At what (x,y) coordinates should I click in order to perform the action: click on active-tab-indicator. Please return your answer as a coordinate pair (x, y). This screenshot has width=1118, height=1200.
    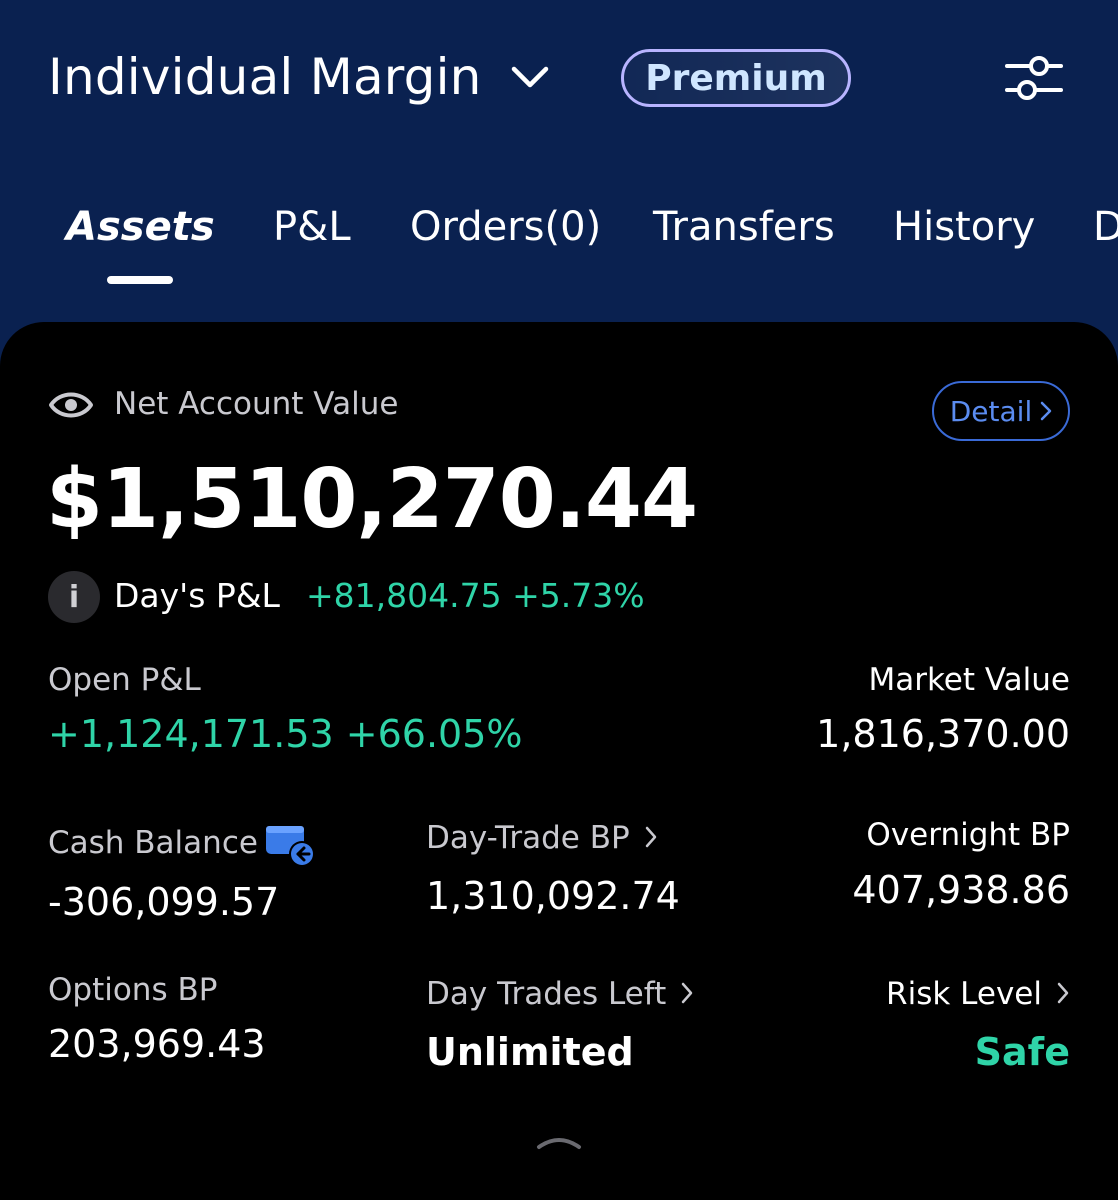
    Looking at the image, I should click on (140, 280).